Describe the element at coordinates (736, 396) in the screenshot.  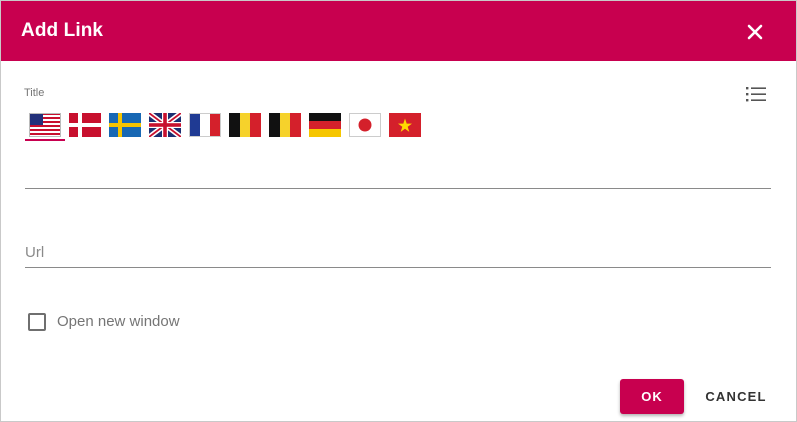
I see `cancel-button: CANCEL` at that location.